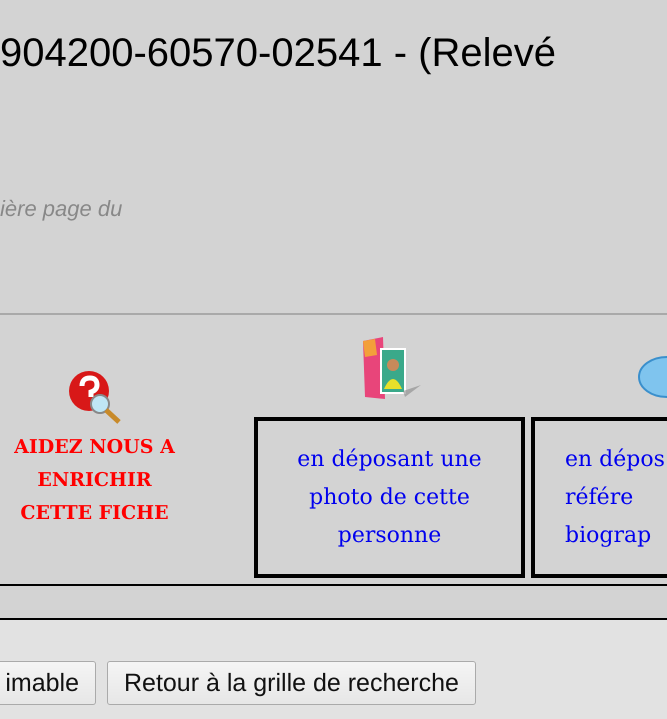 The width and height of the screenshot is (667, 719). I want to click on help-search-icon, so click(94, 397).